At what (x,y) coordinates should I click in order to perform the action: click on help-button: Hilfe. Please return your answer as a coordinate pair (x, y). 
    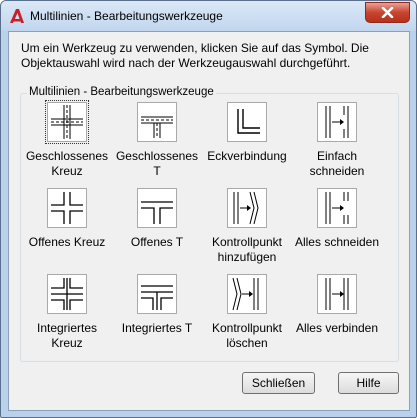
    Looking at the image, I should click on (368, 383).